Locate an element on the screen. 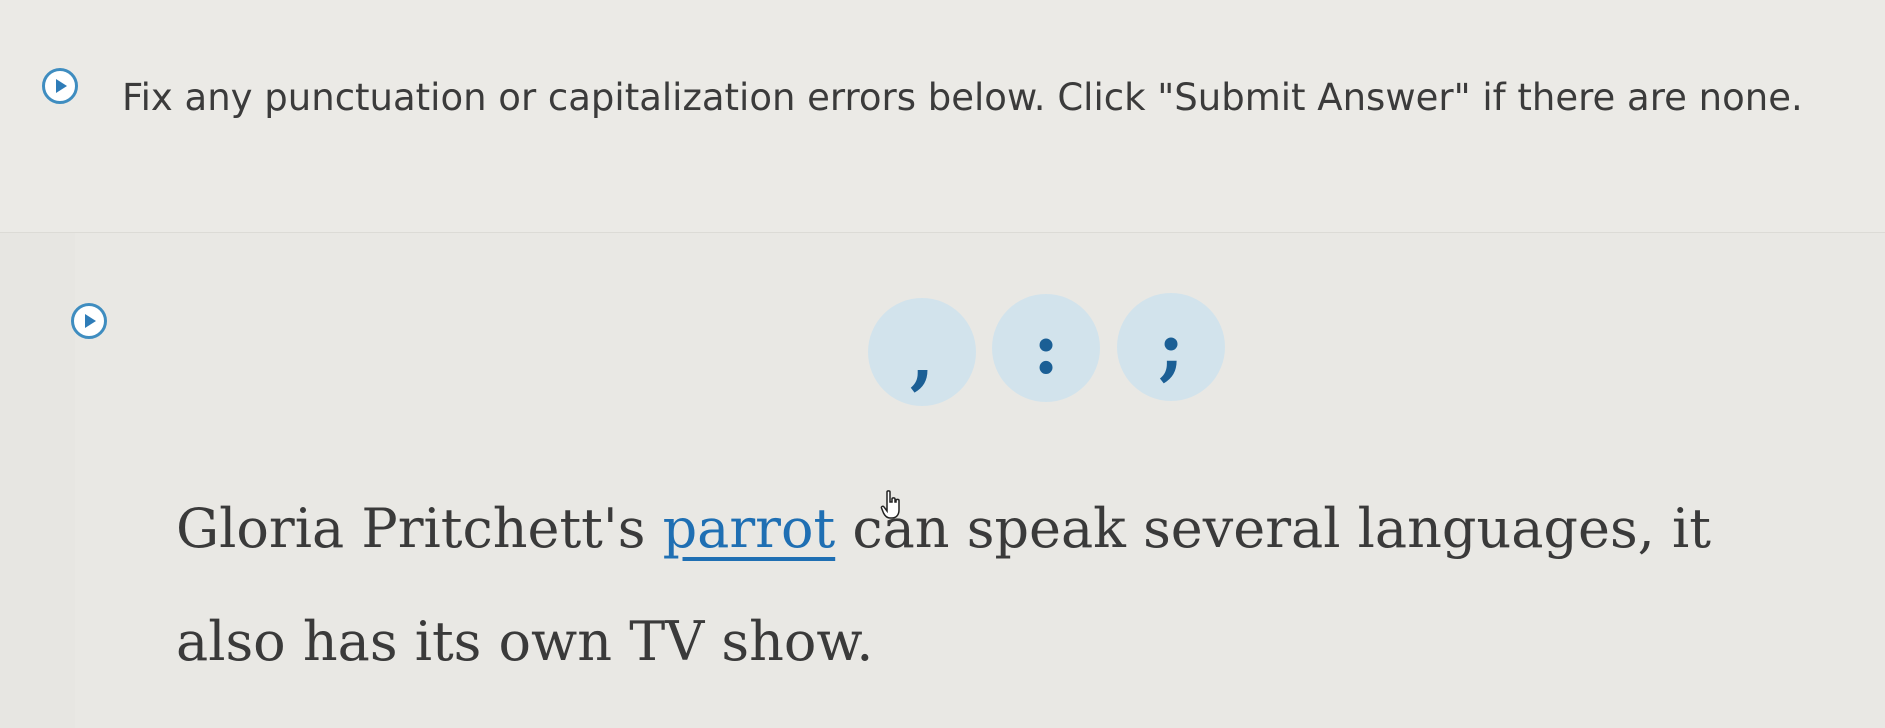  play-instructions-button is located at coordinates (60, 86).